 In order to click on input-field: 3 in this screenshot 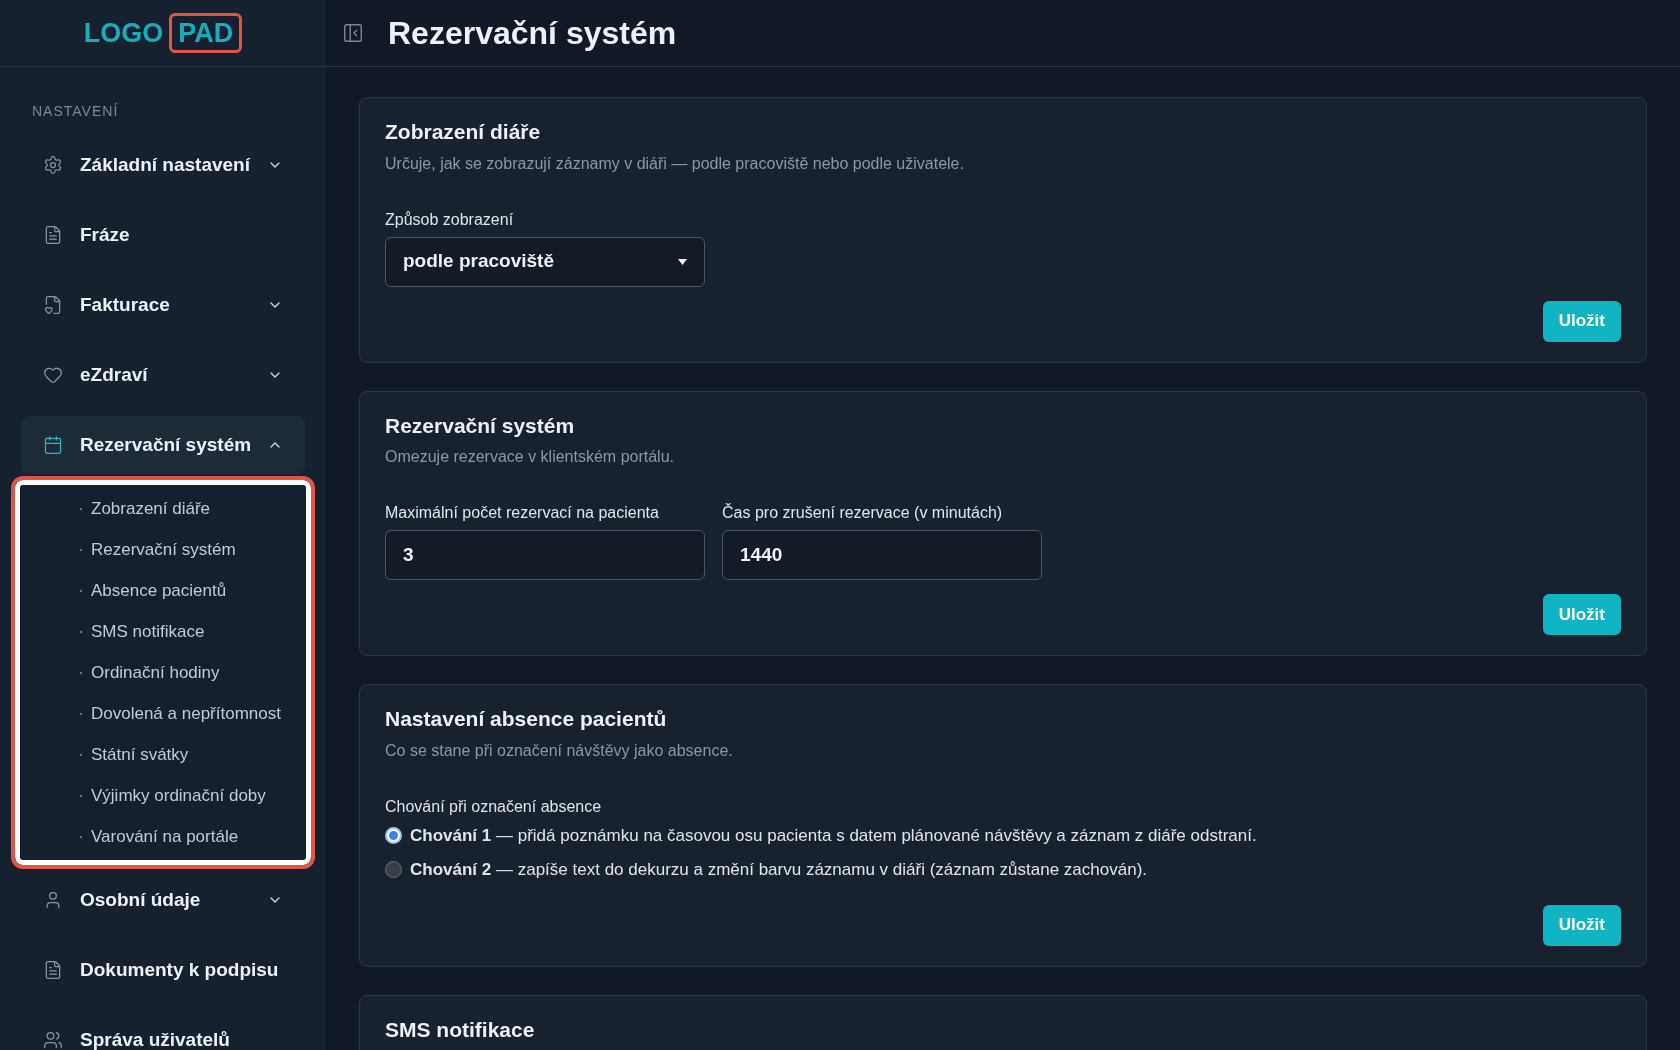, I will do `click(545, 555)`.